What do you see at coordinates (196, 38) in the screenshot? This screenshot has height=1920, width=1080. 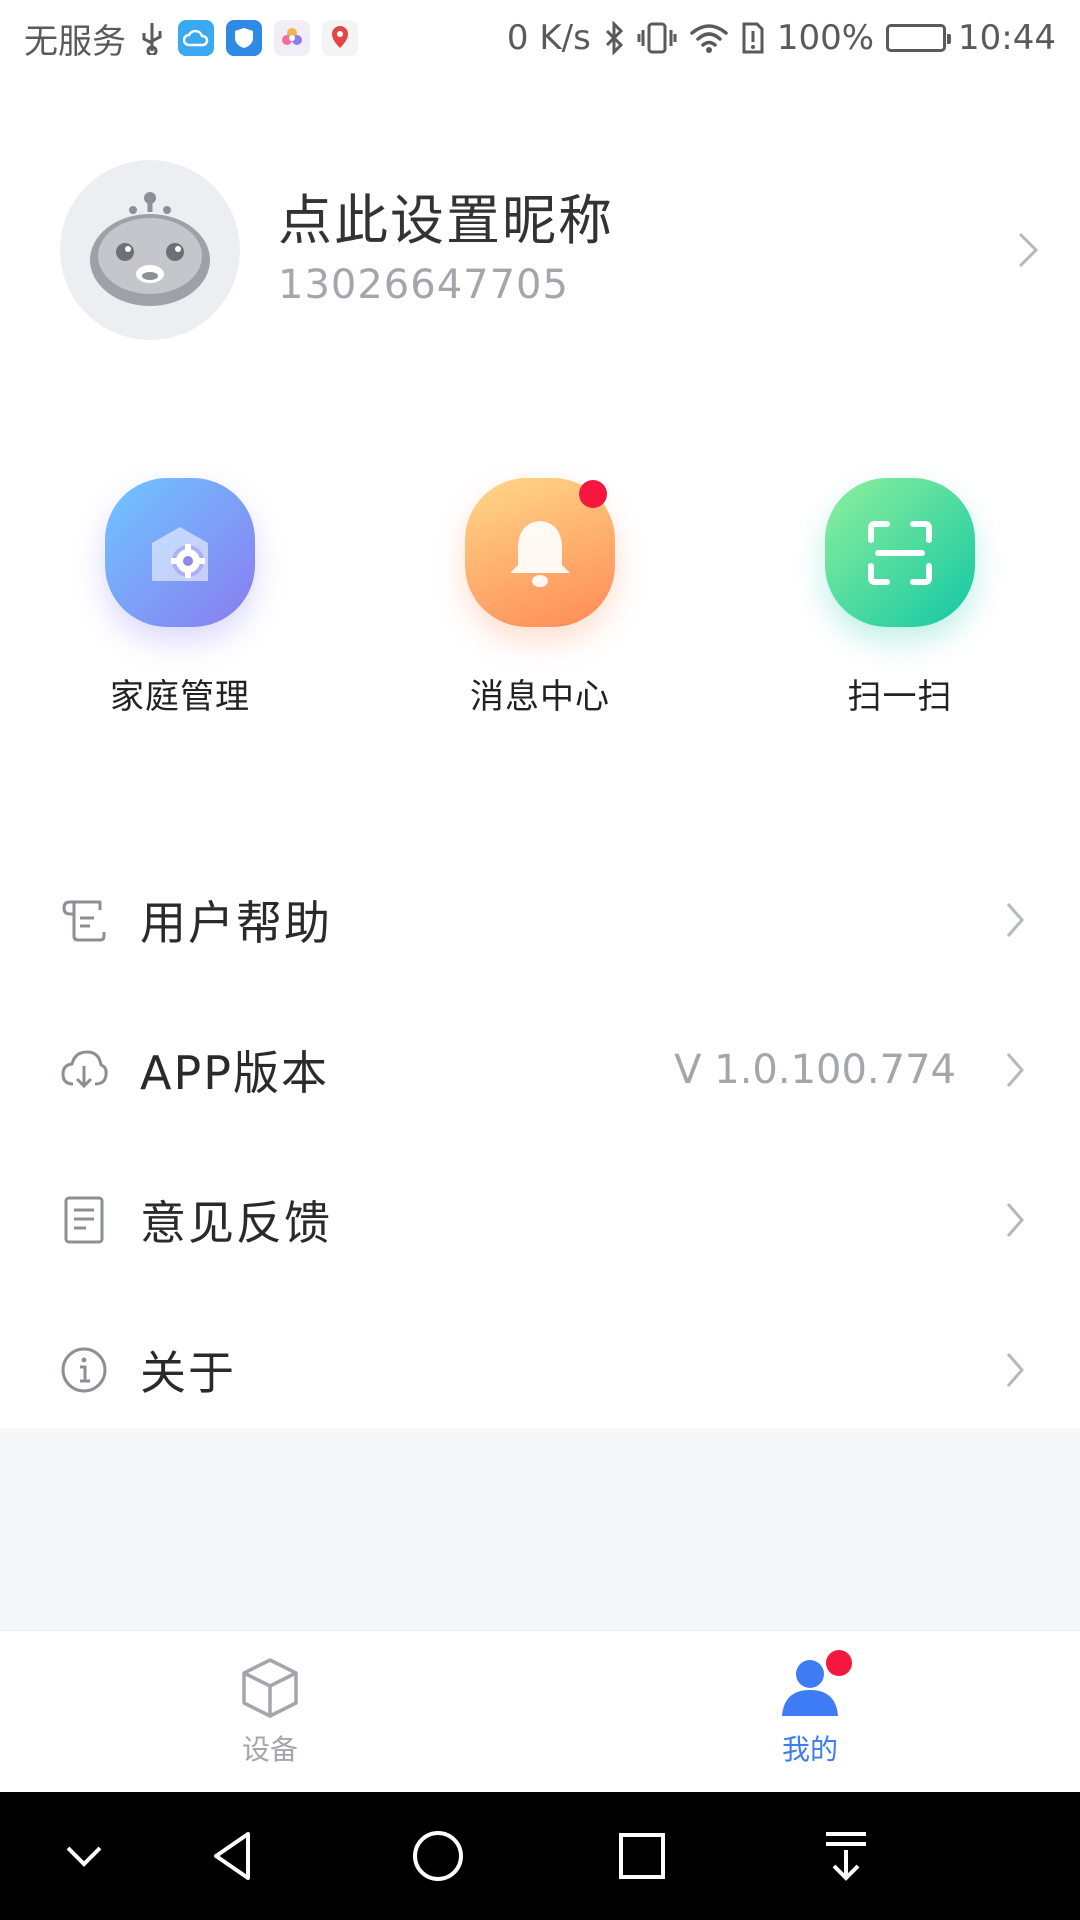 I see `cloud-app-icon` at bounding box center [196, 38].